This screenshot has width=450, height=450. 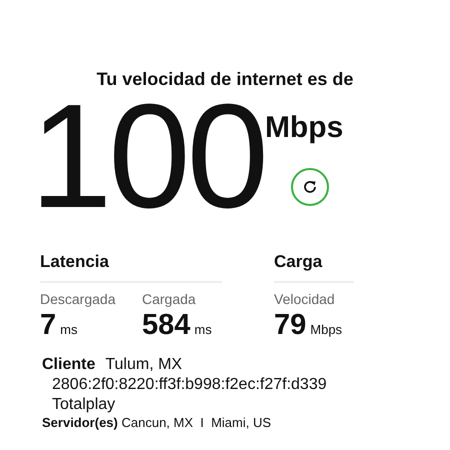 I want to click on metric-label: Velocidad, so click(x=305, y=299).